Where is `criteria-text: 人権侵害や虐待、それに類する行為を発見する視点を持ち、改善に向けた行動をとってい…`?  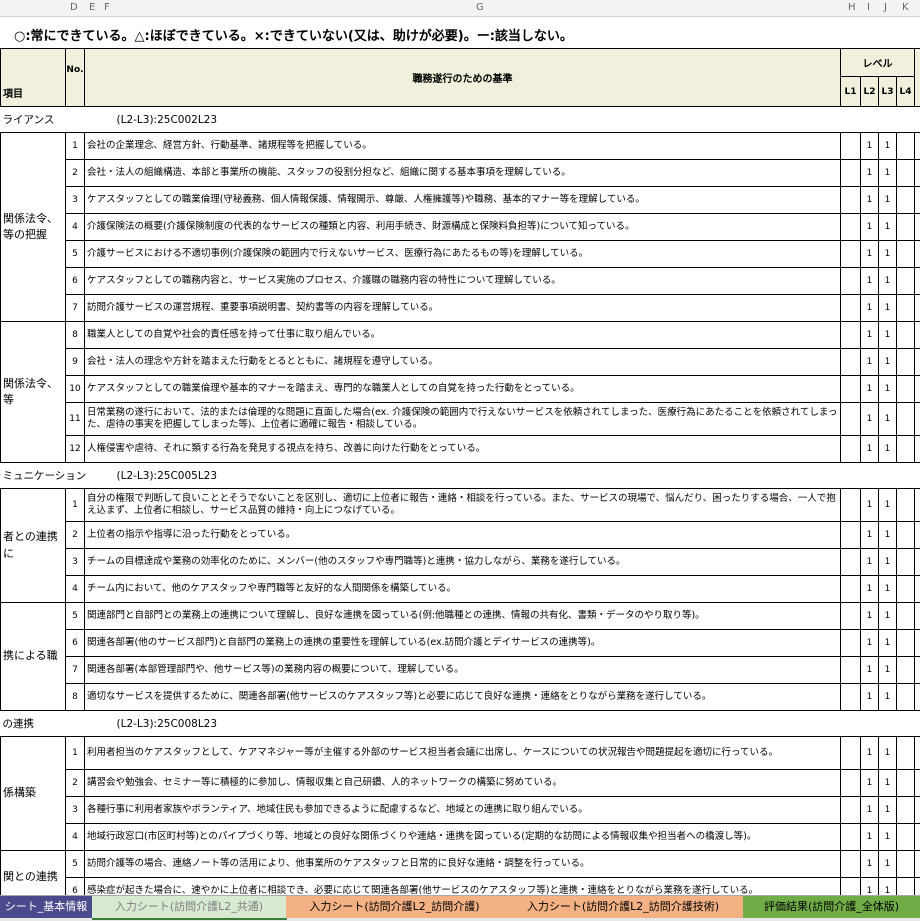
criteria-text: 人権侵害や虐待、それに類する行為を発見する視点を持ち、改善に向けた行動をとってい… is located at coordinates (463, 449).